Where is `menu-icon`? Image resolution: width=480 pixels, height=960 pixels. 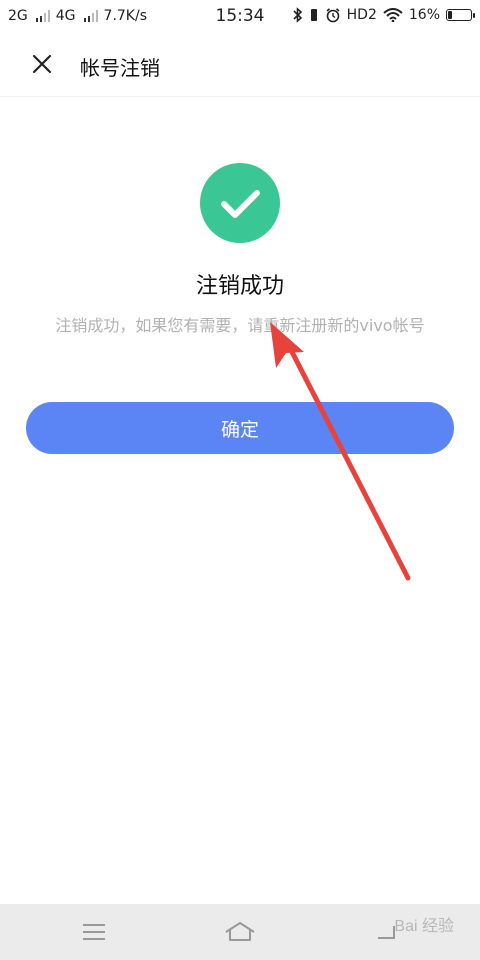
menu-icon is located at coordinates (94, 932).